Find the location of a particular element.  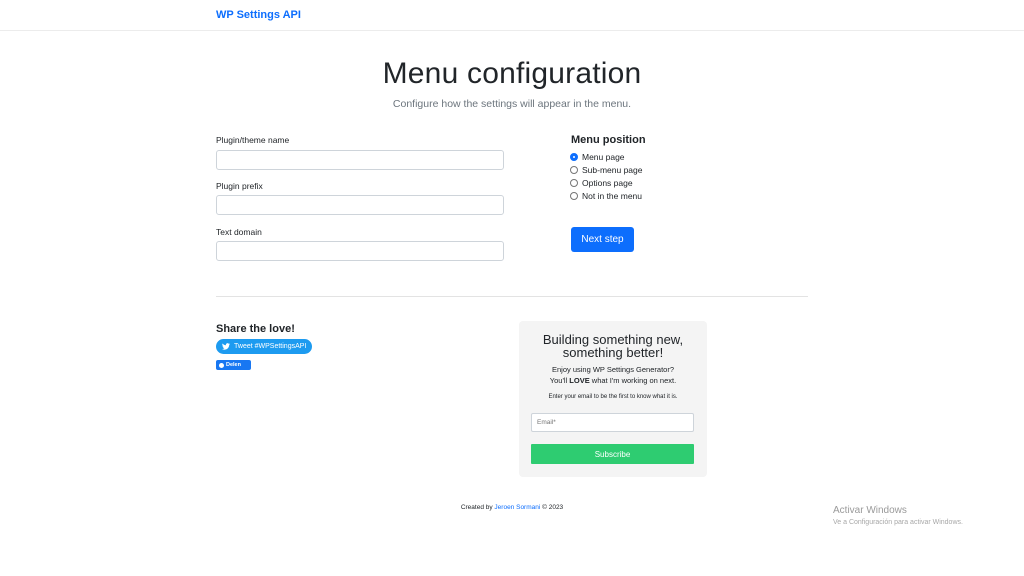

next-step-button: Next step is located at coordinates (602, 239).